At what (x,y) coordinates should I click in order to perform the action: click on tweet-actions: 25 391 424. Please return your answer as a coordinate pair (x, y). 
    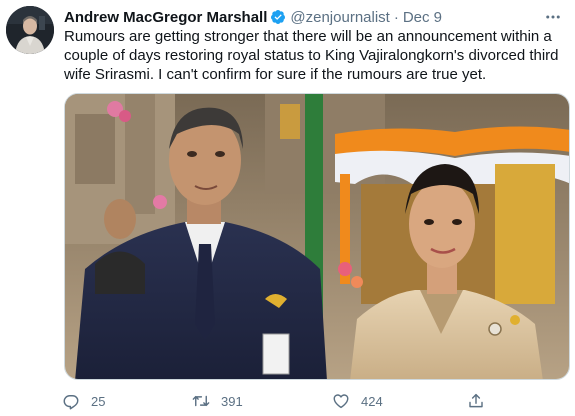
    Looking at the image, I should click on (282, 401).